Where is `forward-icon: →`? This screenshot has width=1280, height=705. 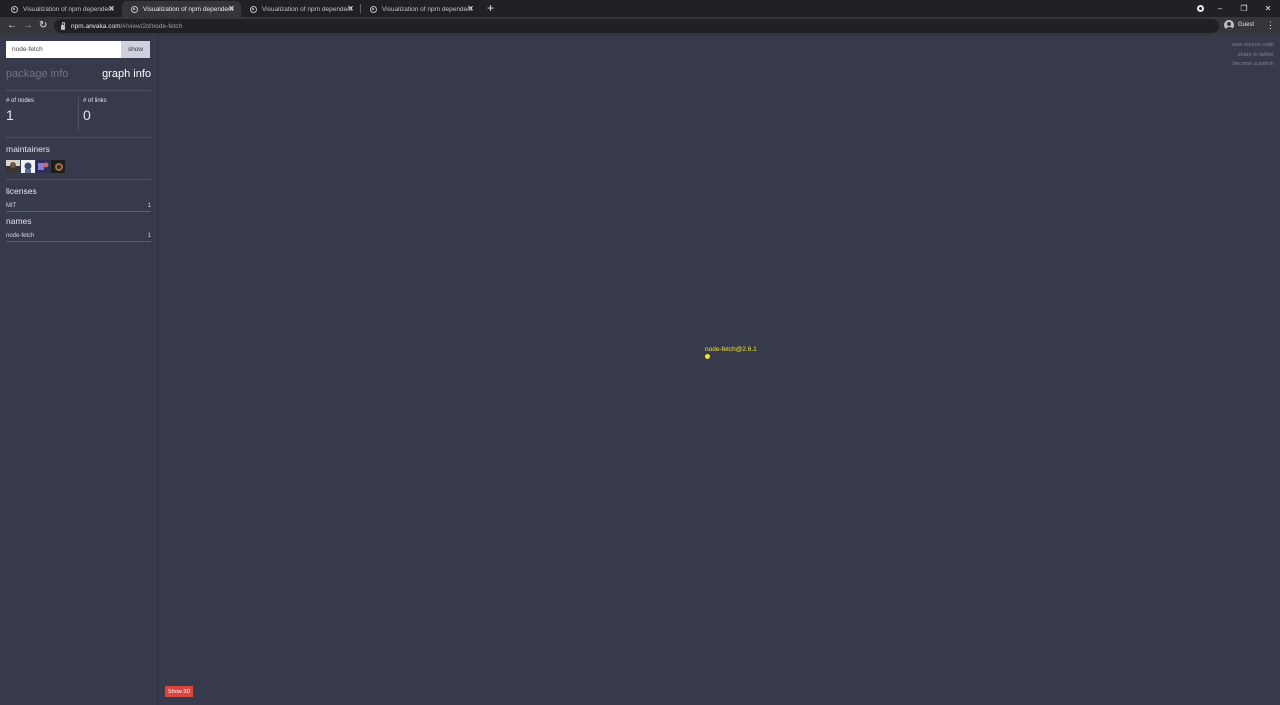
forward-icon: → is located at coordinates (28, 26).